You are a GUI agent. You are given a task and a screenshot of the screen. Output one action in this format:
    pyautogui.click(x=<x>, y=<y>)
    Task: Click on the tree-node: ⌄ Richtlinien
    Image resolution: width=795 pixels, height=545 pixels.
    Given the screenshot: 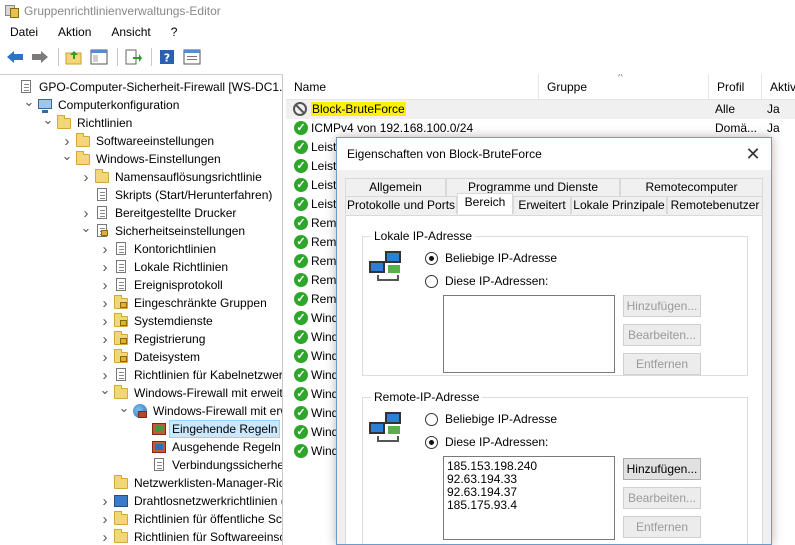 What is the action you would take?
    pyautogui.click(x=88, y=121)
    